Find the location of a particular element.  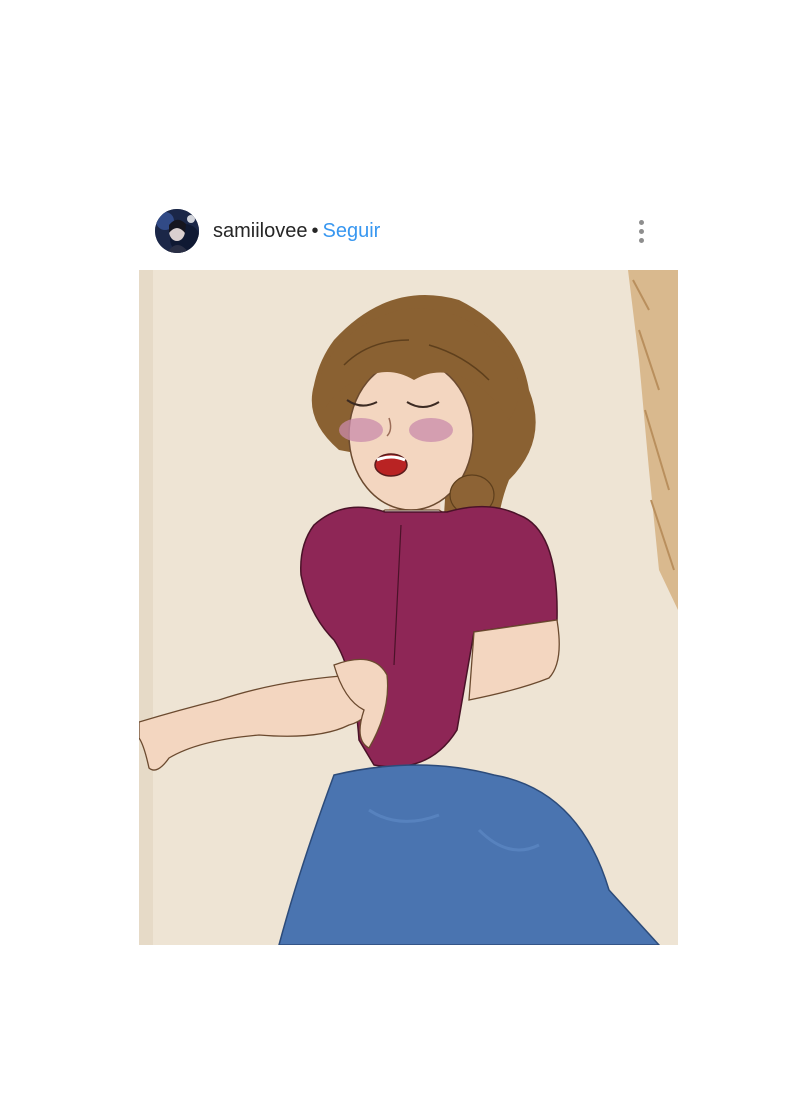

avatar-image is located at coordinates (177, 231).